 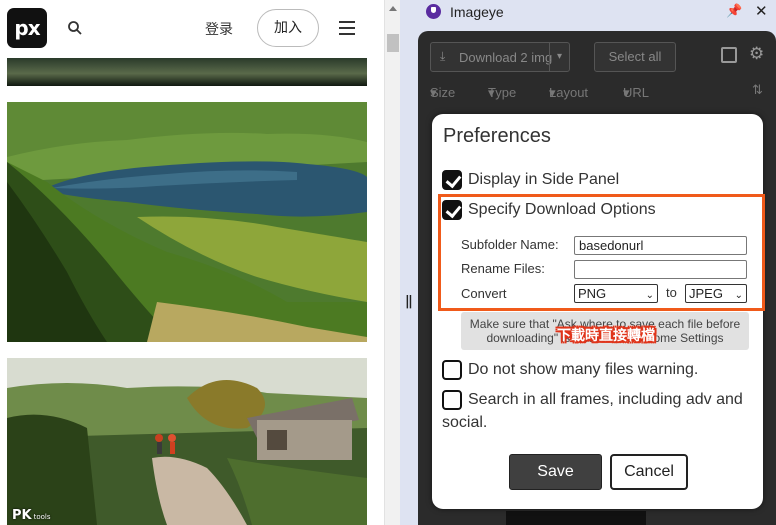 What do you see at coordinates (756, 54) in the screenshot?
I see `gear-icon: ⚙` at bounding box center [756, 54].